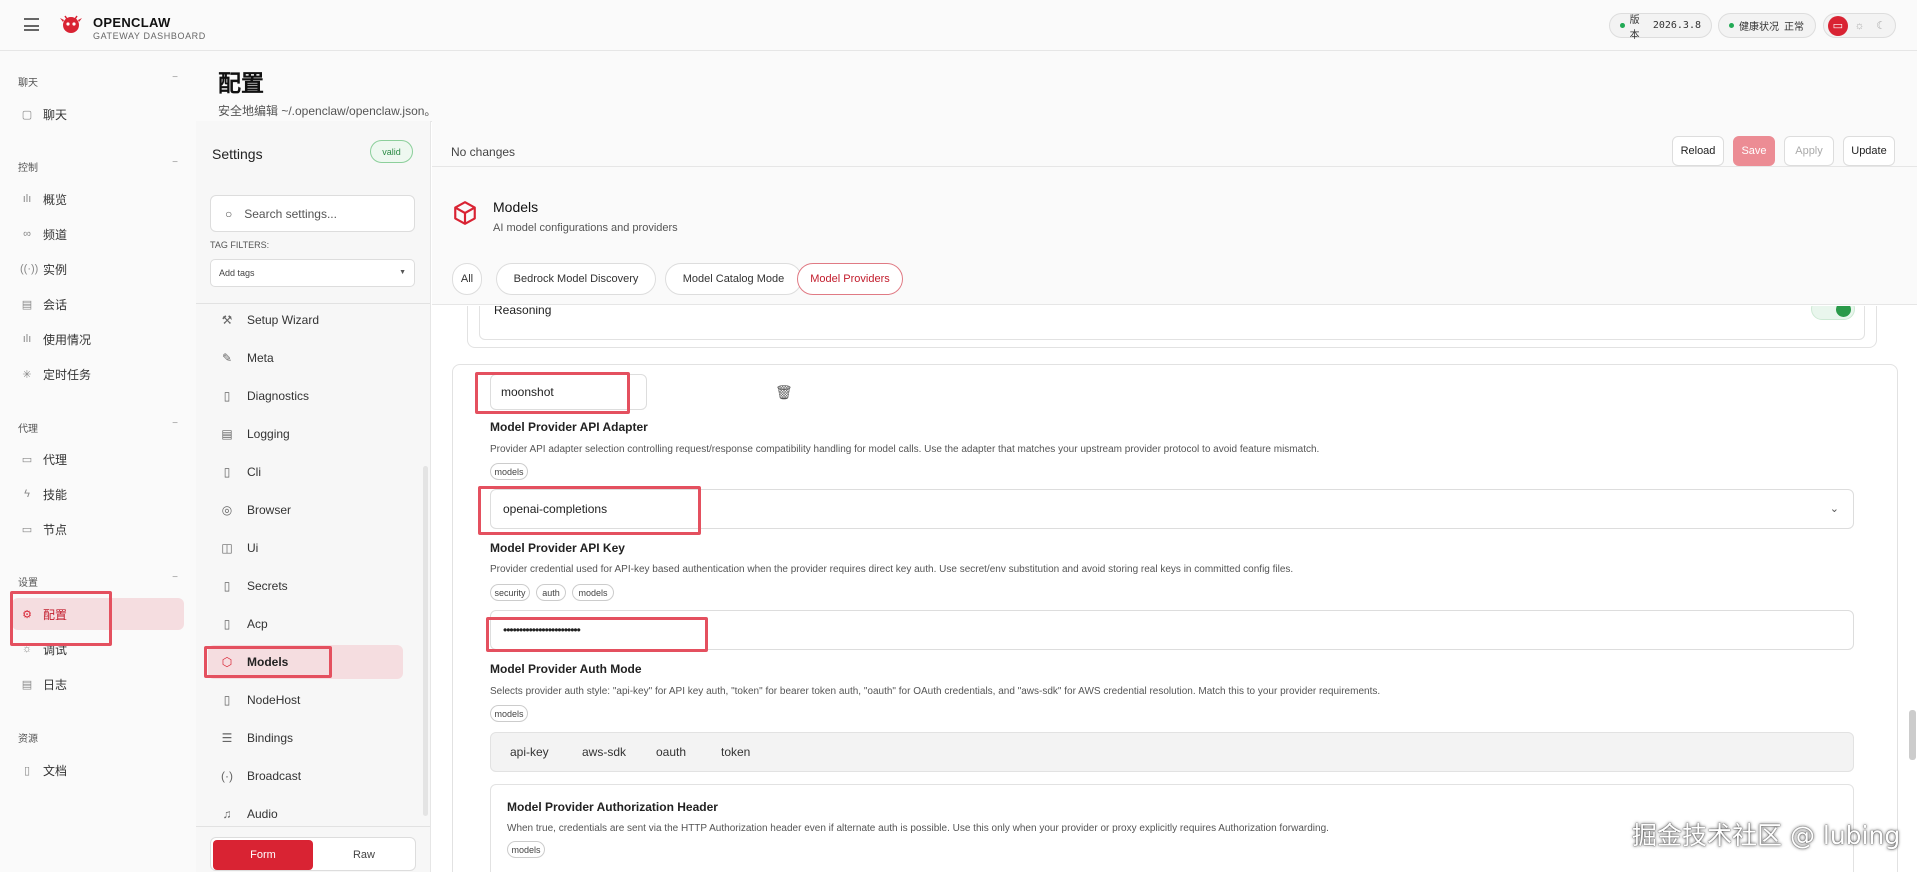 This screenshot has width=1917, height=872. Describe the element at coordinates (1869, 151) in the screenshot. I see `update-button: Update` at that location.